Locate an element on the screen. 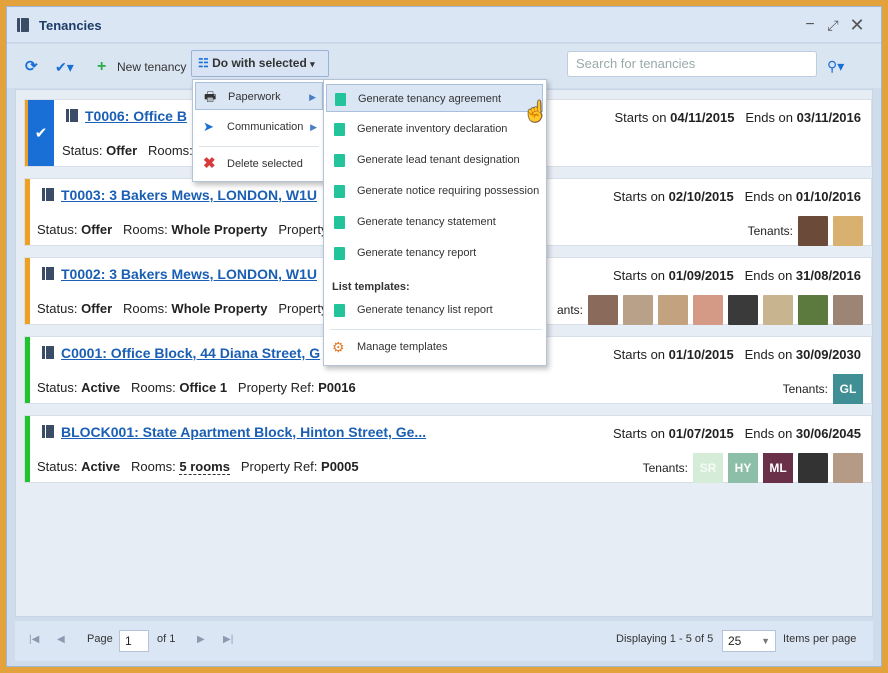  menu-item-generate-notice-requiring-possession: Generate notice requiring possession is located at coordinates (434, 191).